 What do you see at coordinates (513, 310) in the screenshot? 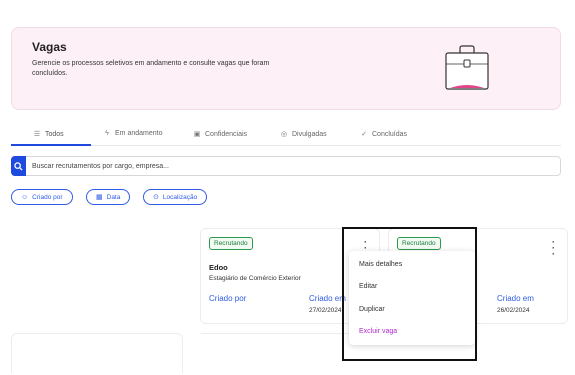
I see `created-date: 26/02/2024` at bounding box center [513, 310].